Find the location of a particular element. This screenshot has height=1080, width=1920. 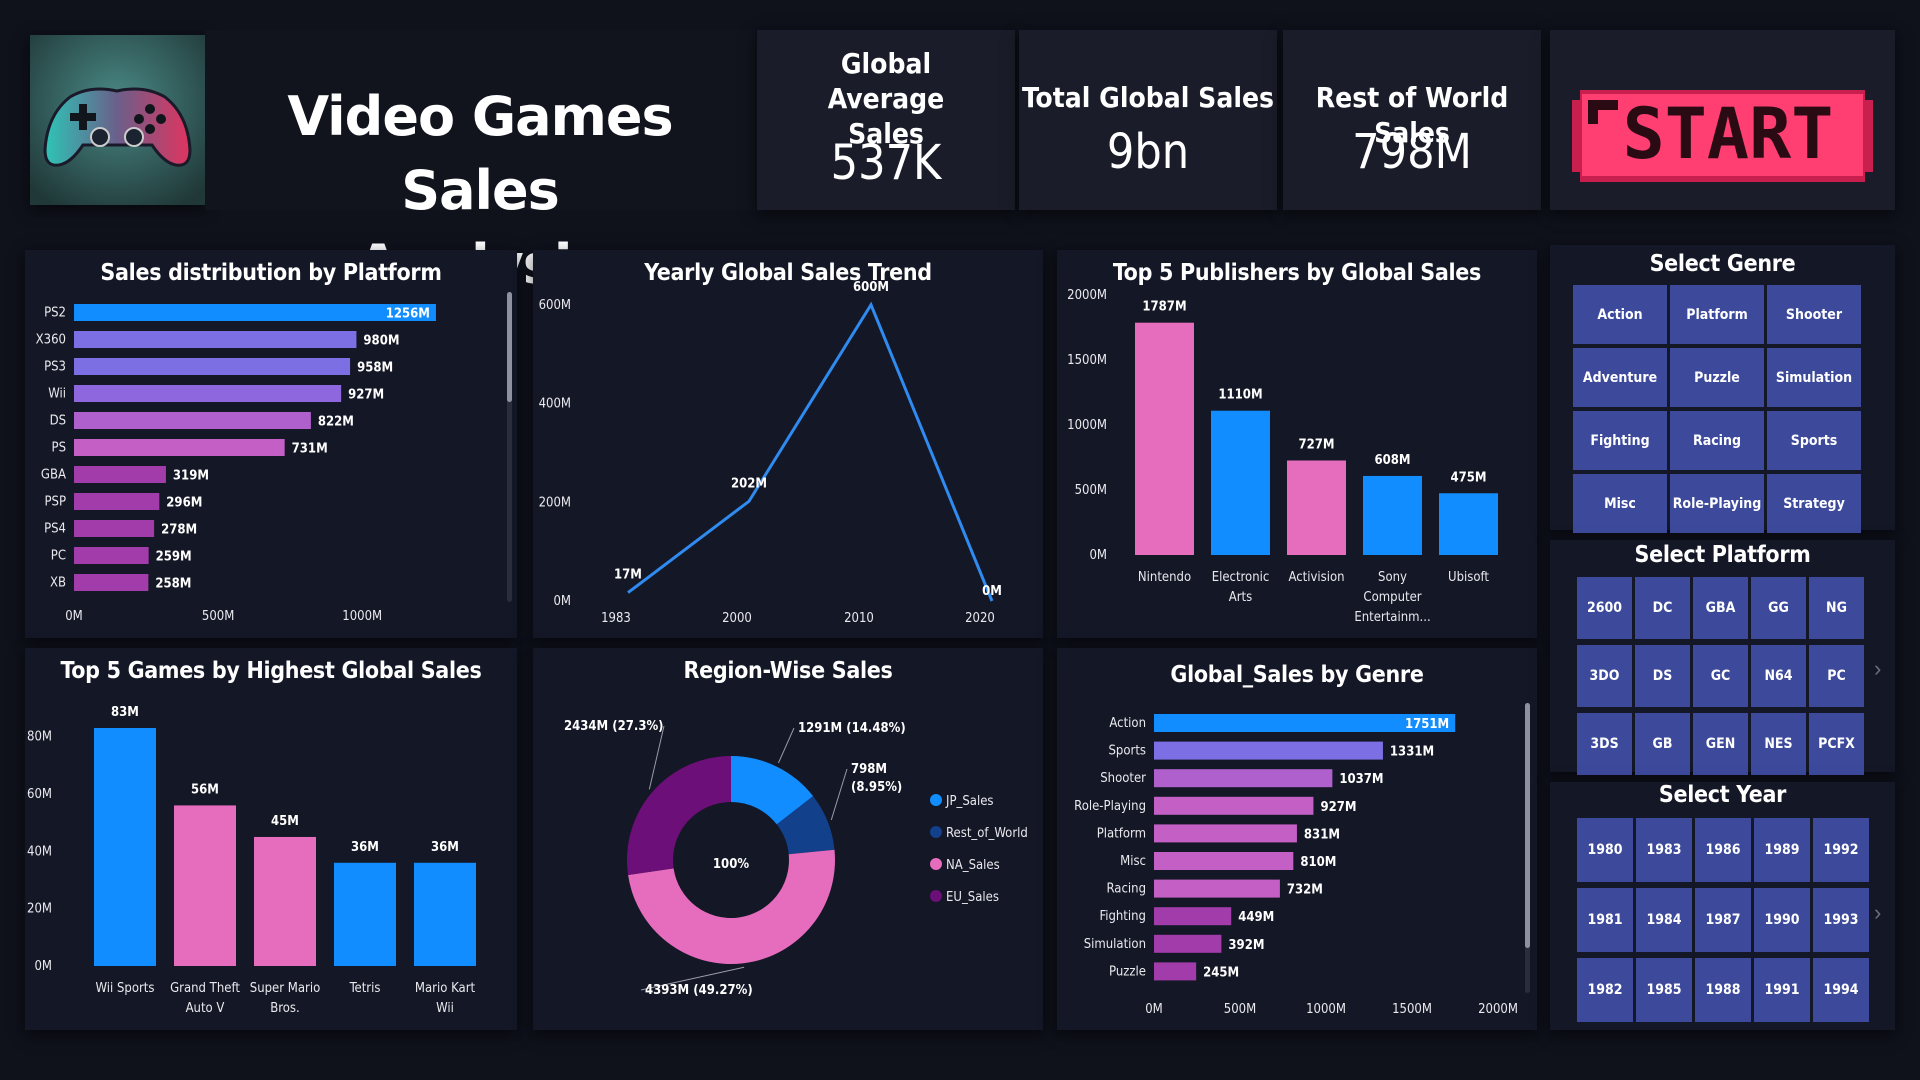

platform-option-dc: DC is located at coordinates (1662, 608).